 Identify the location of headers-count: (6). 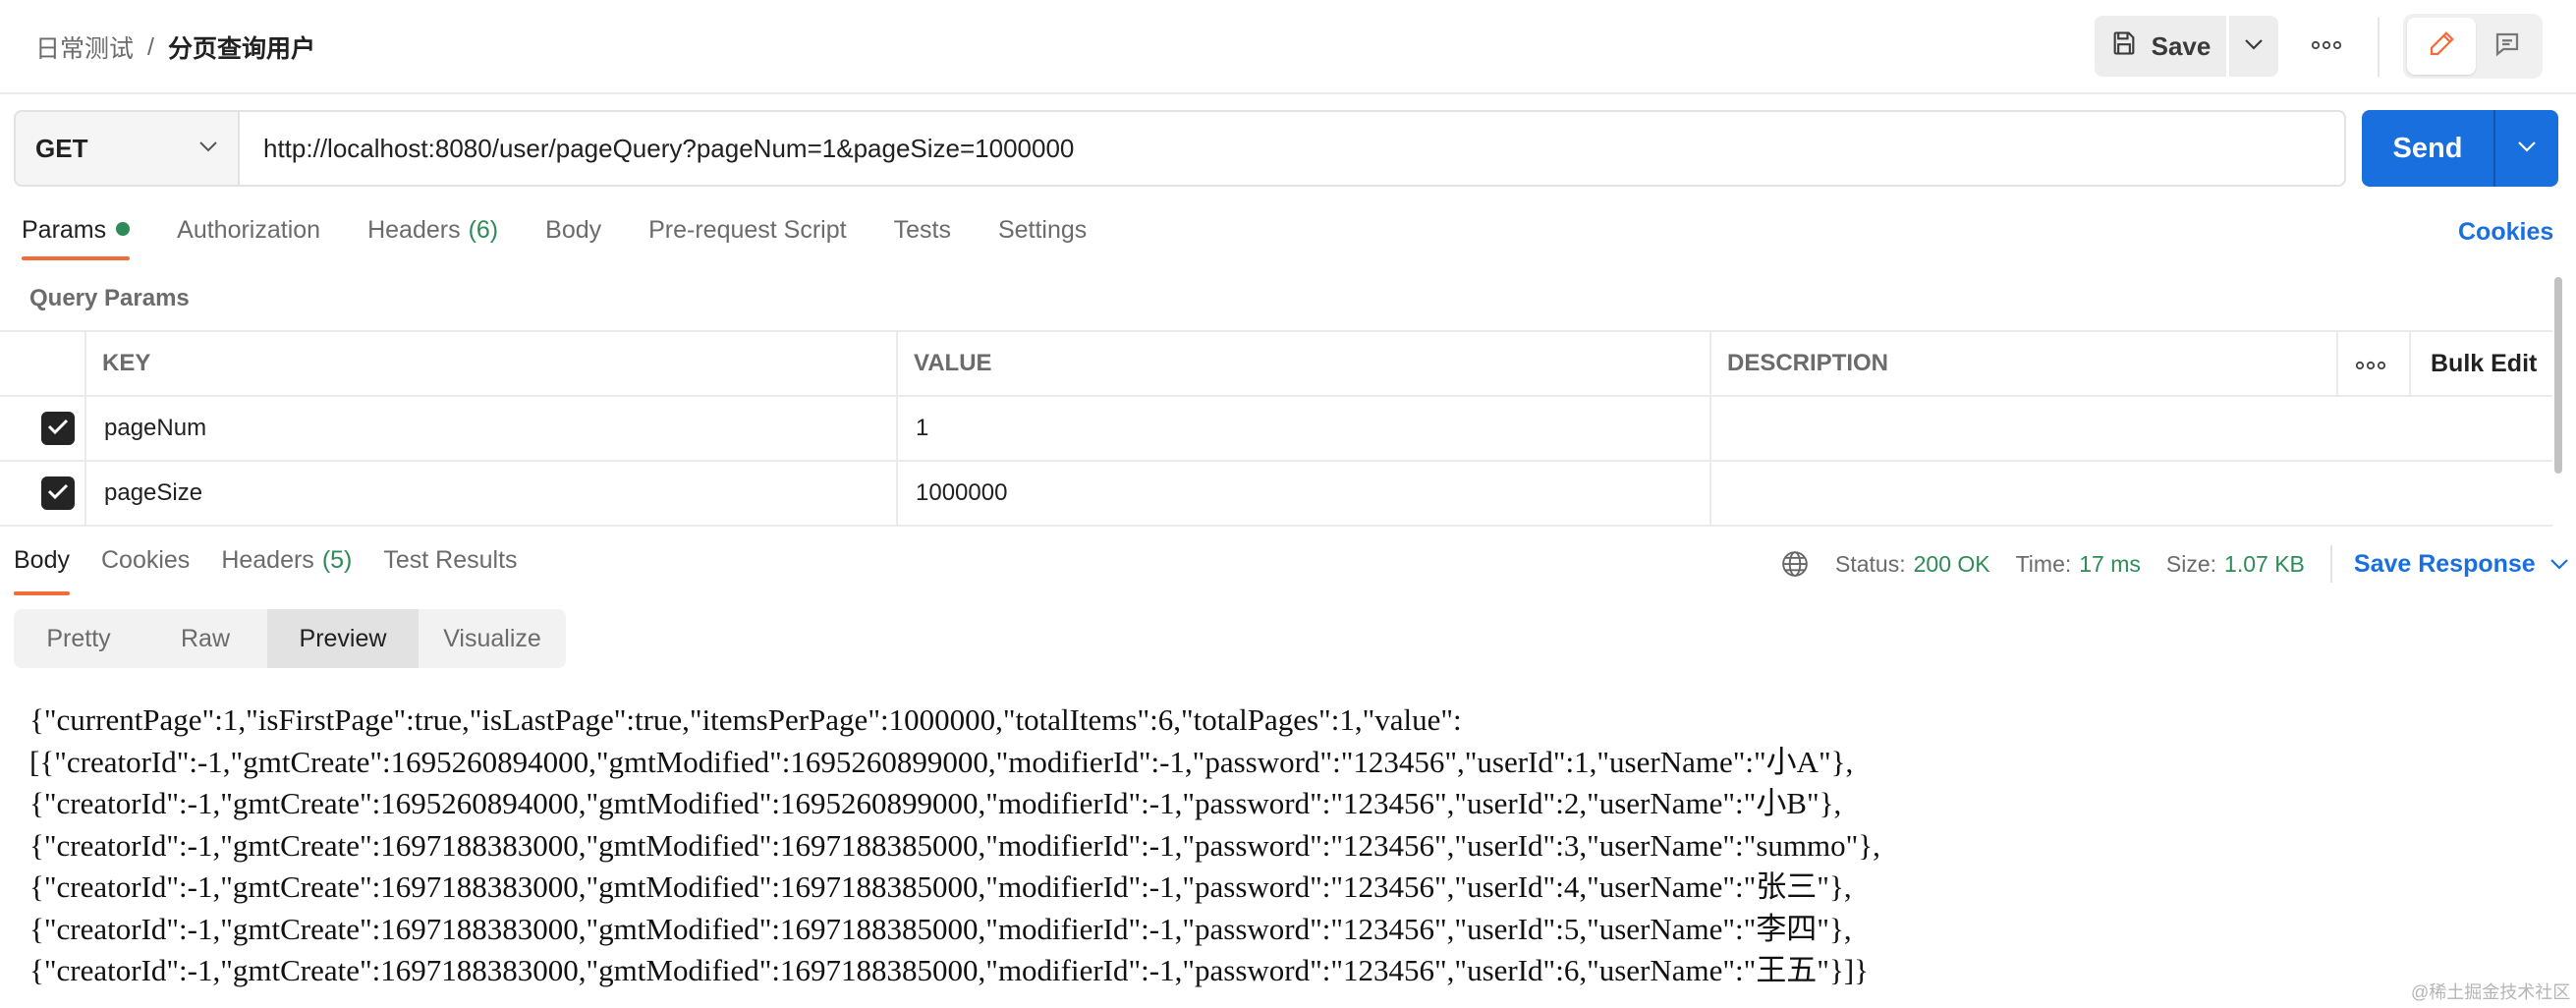
(483, 230).